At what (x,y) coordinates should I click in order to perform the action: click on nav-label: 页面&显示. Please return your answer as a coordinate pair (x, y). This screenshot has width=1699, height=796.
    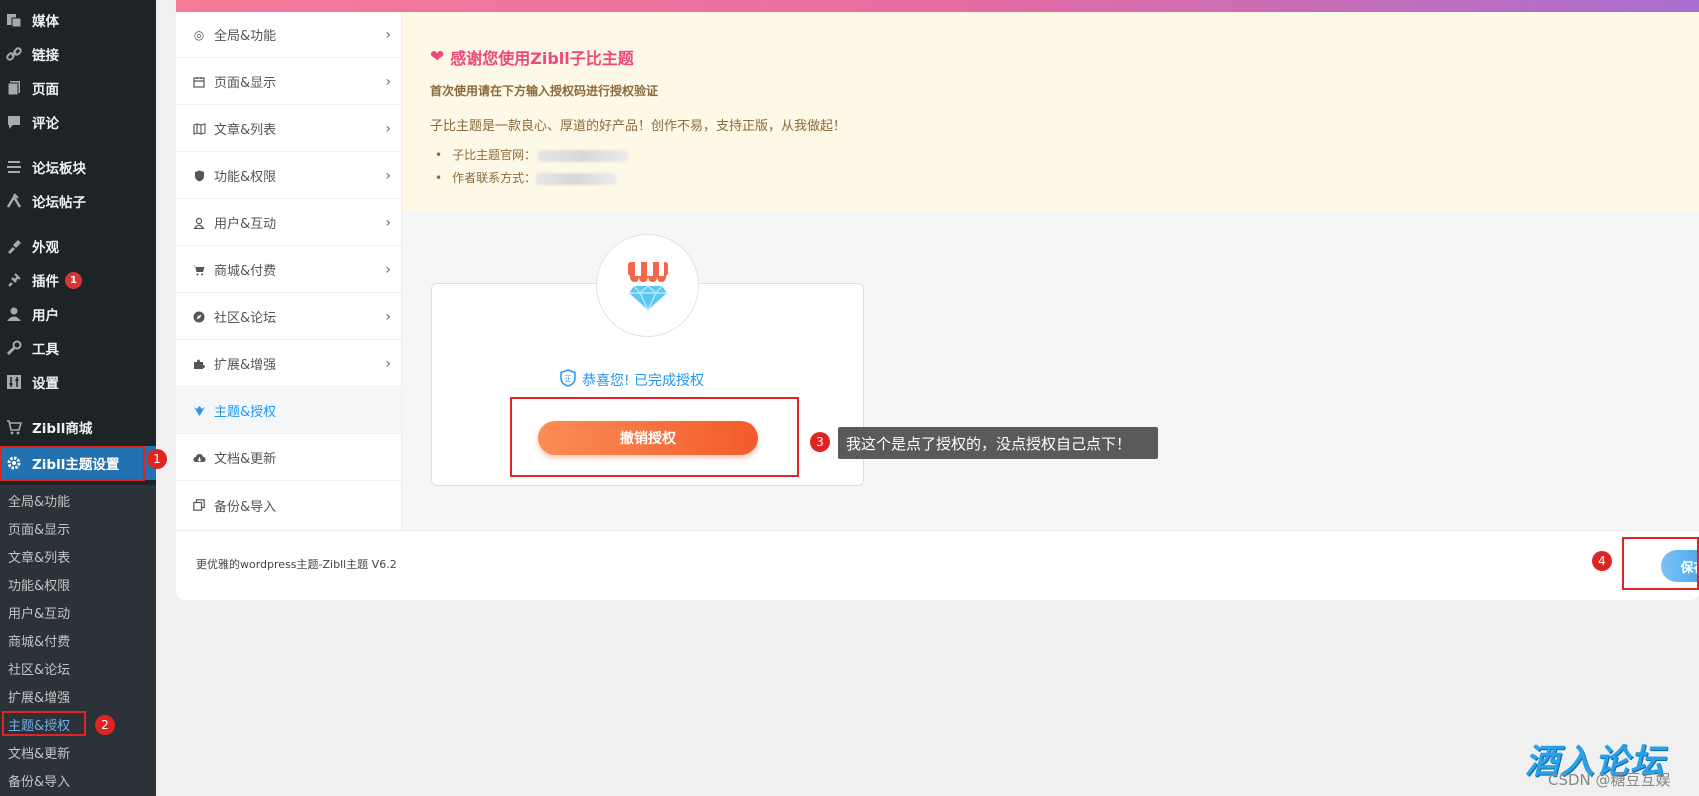
    Looking at the image, I should click on (245, 83).